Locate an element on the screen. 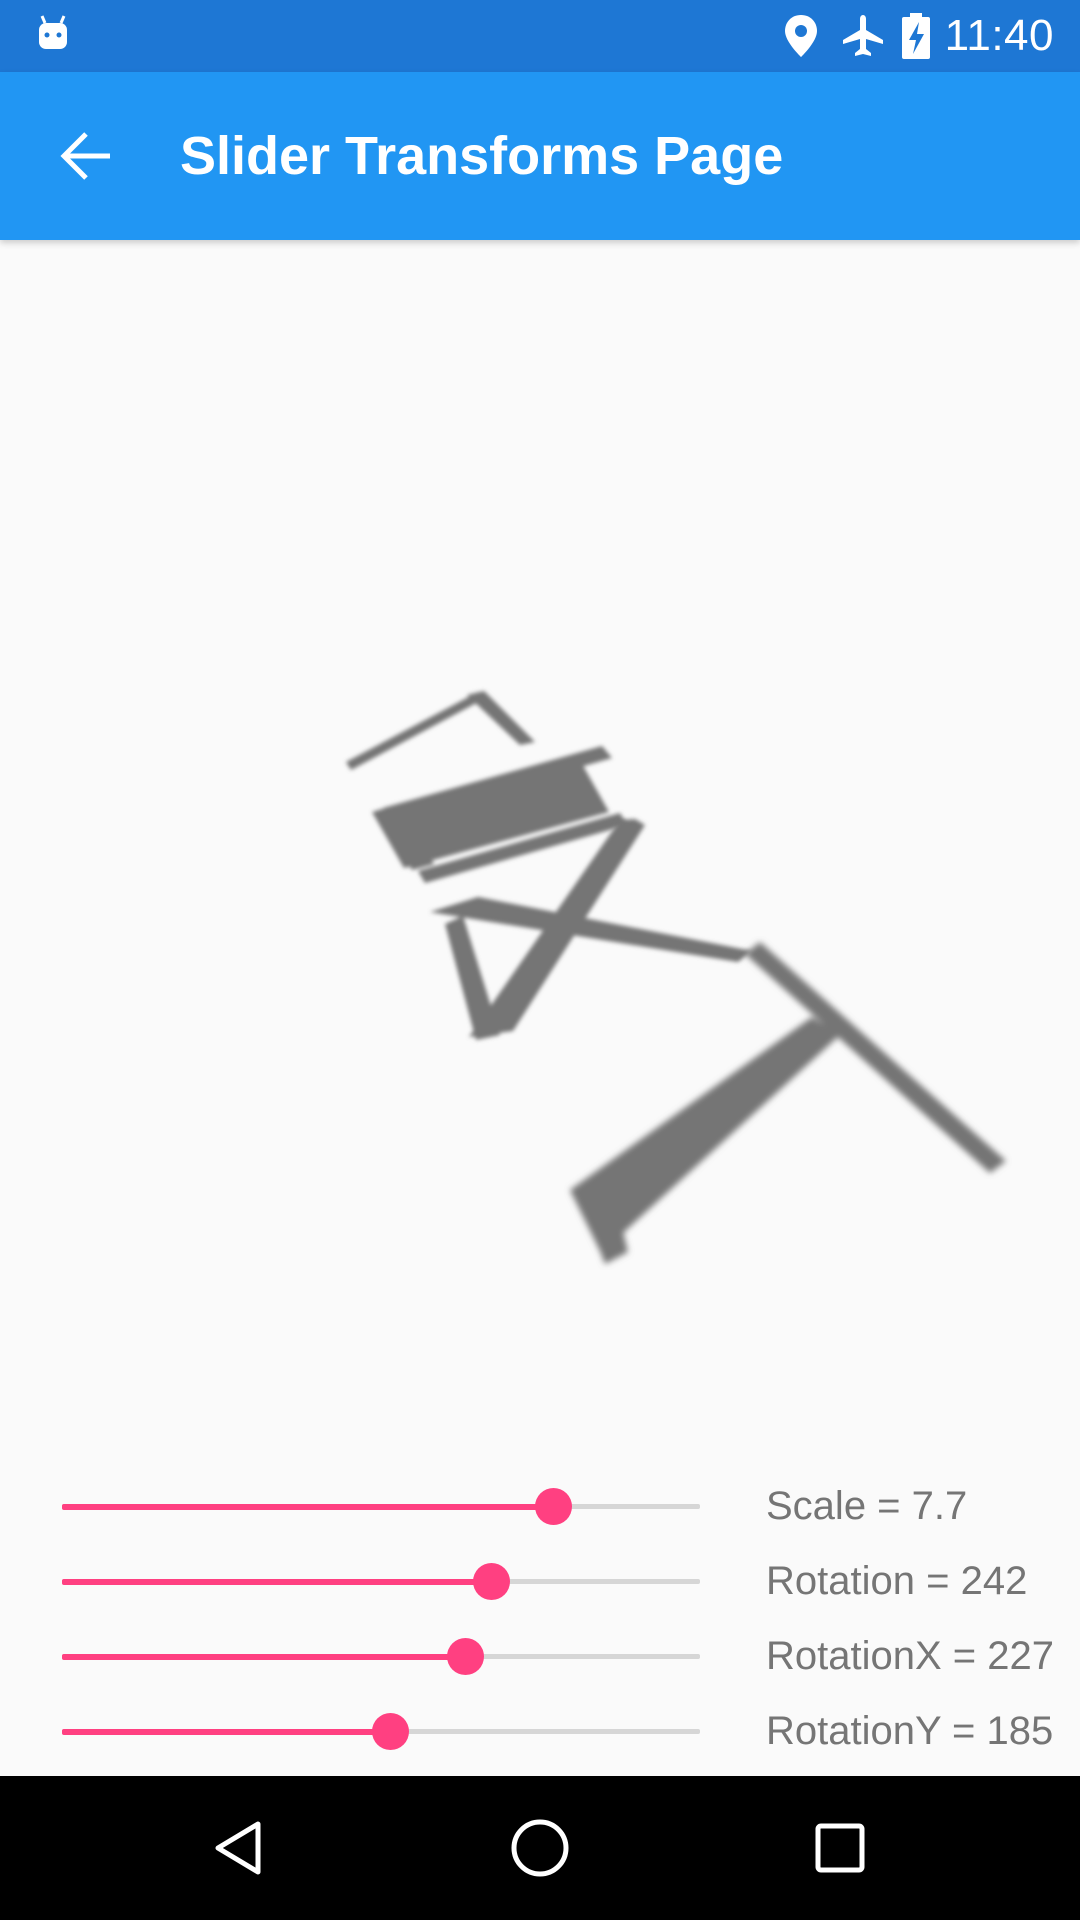  rotation-x-slider-row: RotationX = 227 is located at coordinates (540, 1656).